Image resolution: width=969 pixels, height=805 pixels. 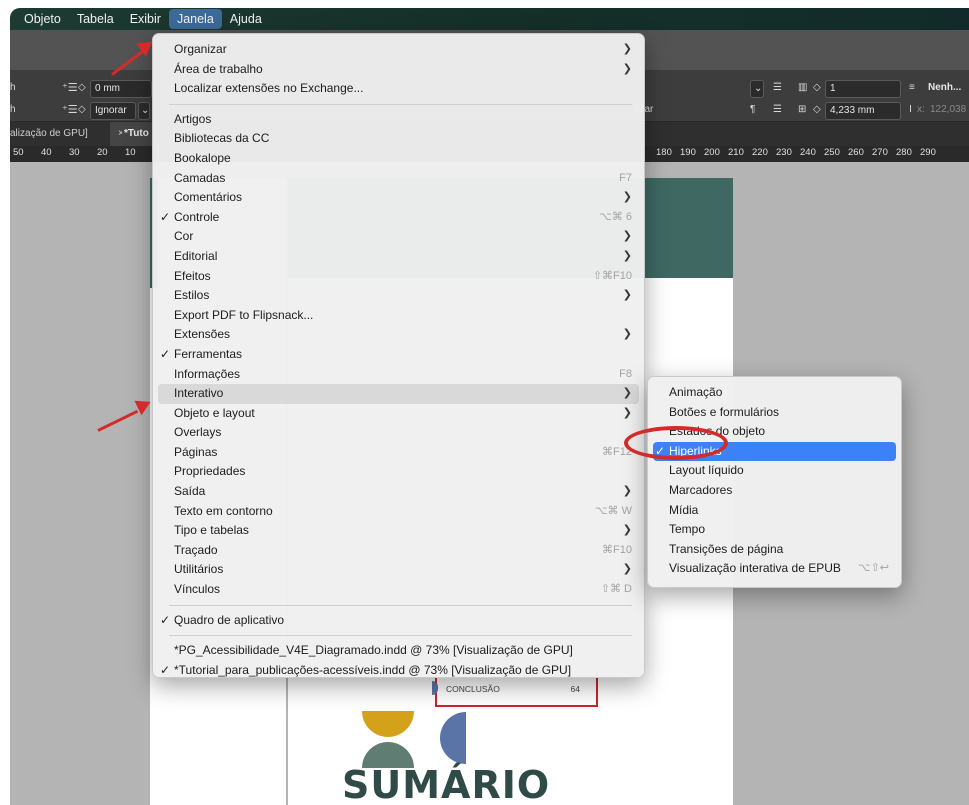 I want to click on shortcut-label: ⌥⌘ W, so click(x=613, y=510).